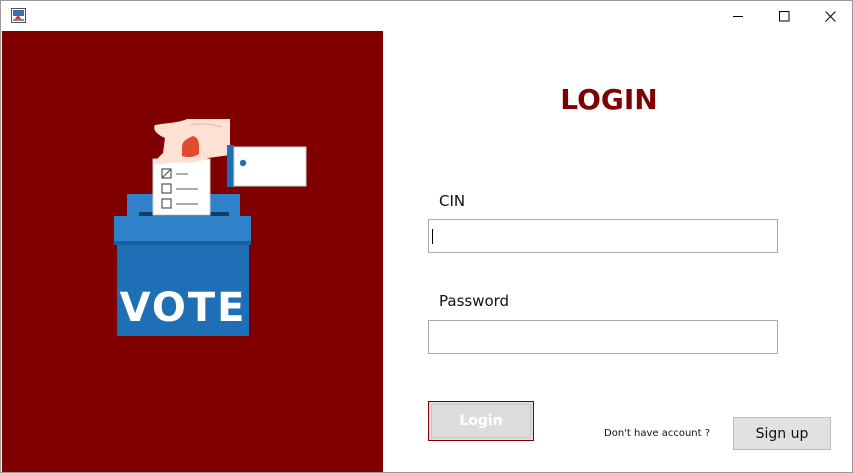 The width and height of the screenshot is (853, 473). Describe the element at coordinates (603, 236) in the screenshot. I see `cin-input` at that location.